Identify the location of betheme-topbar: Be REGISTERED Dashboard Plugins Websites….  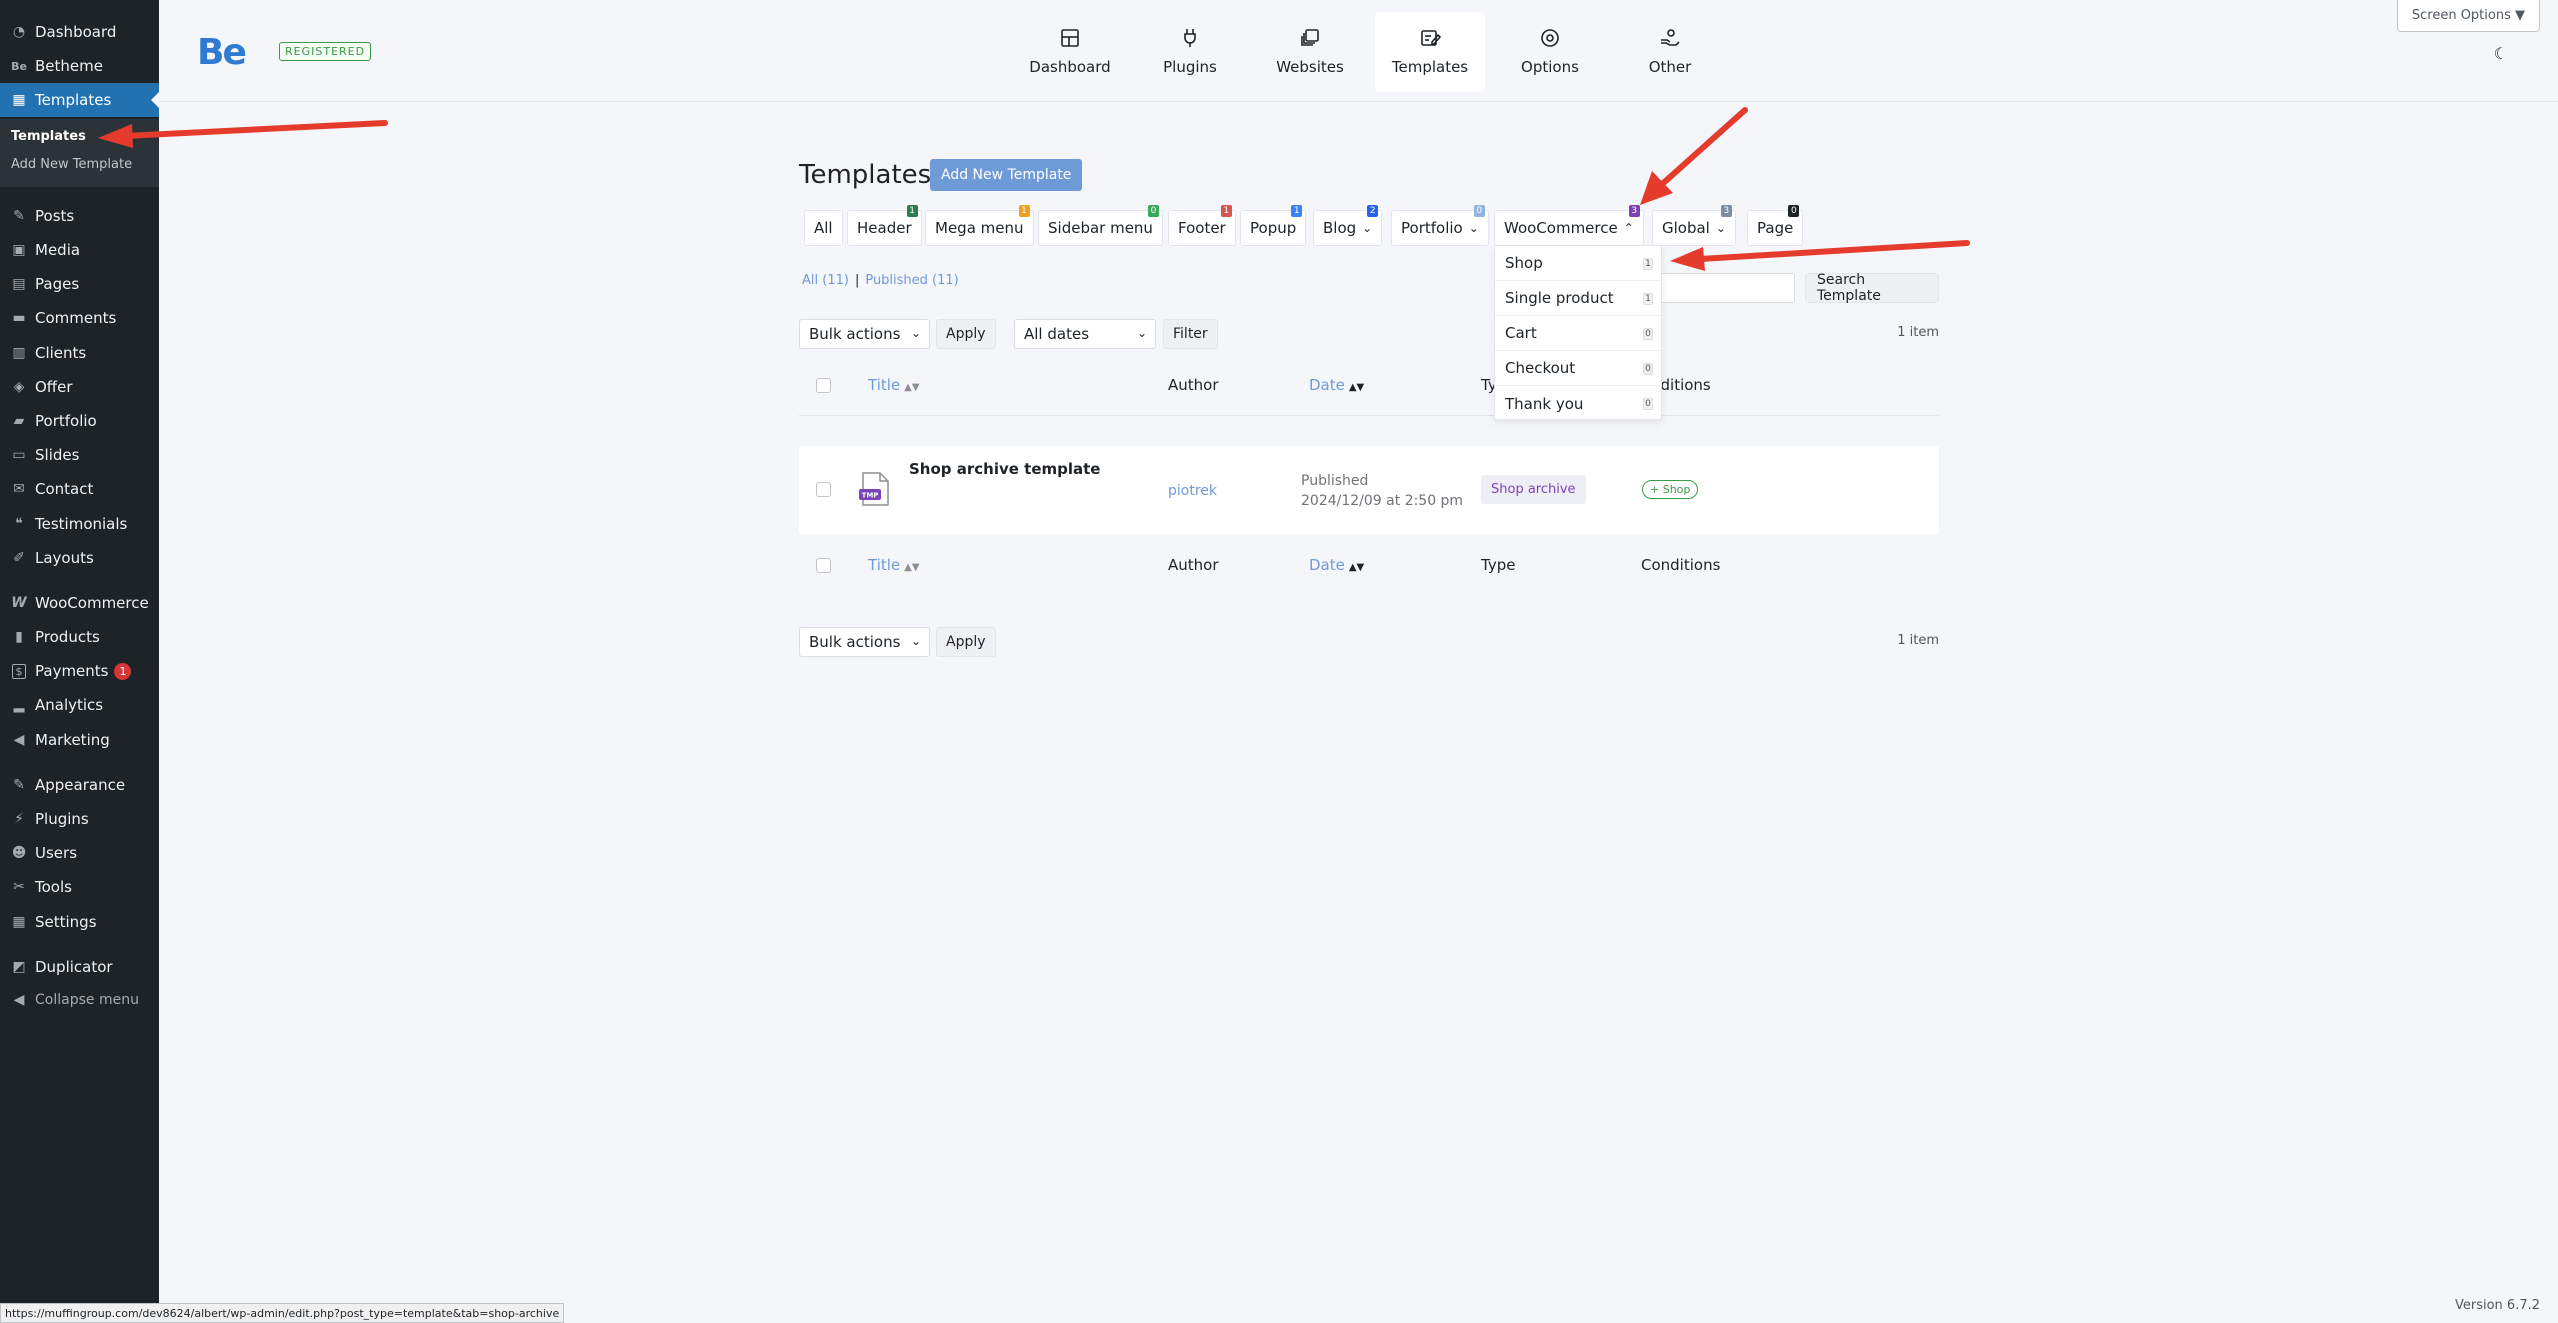
(1358, 51).